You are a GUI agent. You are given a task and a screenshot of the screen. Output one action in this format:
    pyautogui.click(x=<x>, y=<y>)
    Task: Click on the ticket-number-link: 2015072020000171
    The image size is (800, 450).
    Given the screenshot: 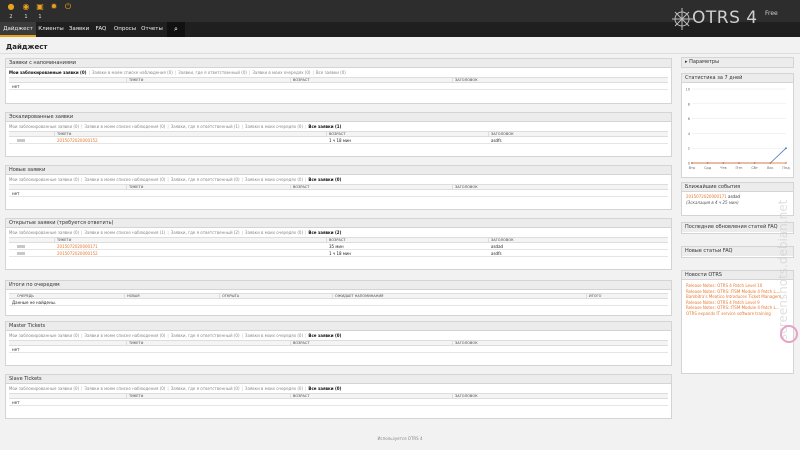 What is the action you would take?
    pyautogui.click(x=77, y=246)
    